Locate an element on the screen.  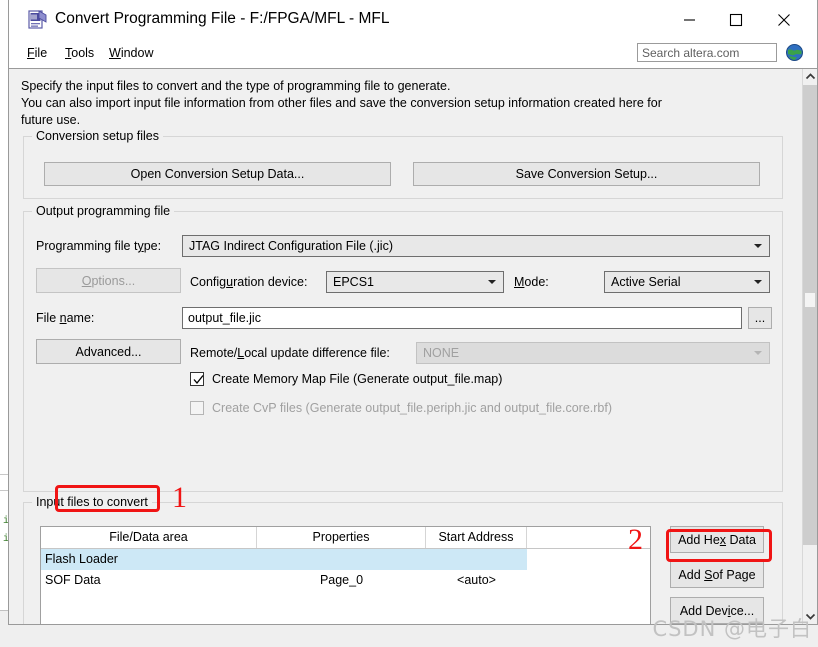
menu-bar: File Tools Window Search altera.com is located at coordinates (413, 54).